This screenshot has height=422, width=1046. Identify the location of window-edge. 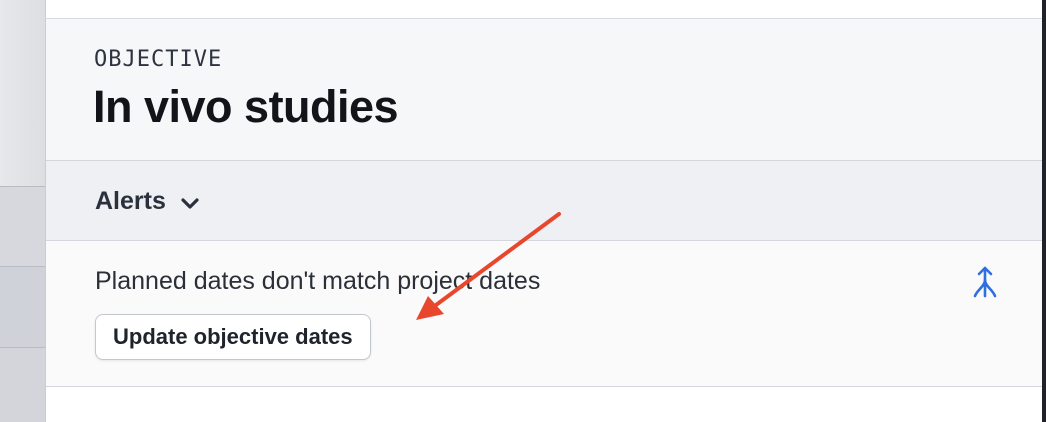
(1044, 211).